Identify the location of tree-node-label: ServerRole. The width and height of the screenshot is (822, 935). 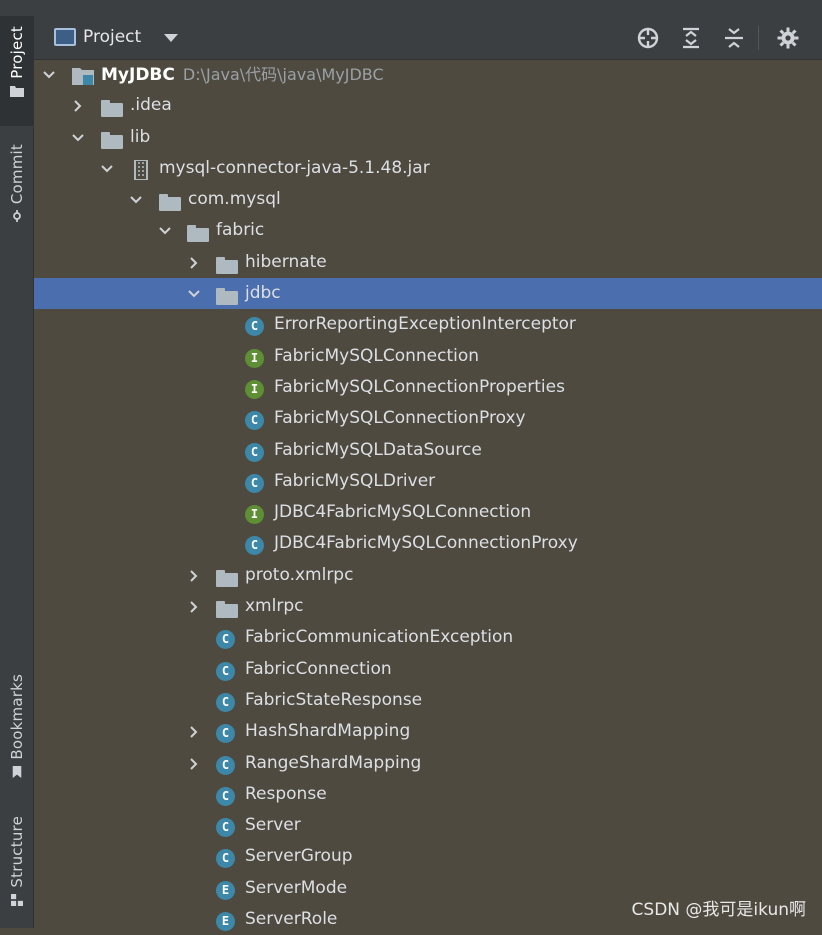
(291, 919).